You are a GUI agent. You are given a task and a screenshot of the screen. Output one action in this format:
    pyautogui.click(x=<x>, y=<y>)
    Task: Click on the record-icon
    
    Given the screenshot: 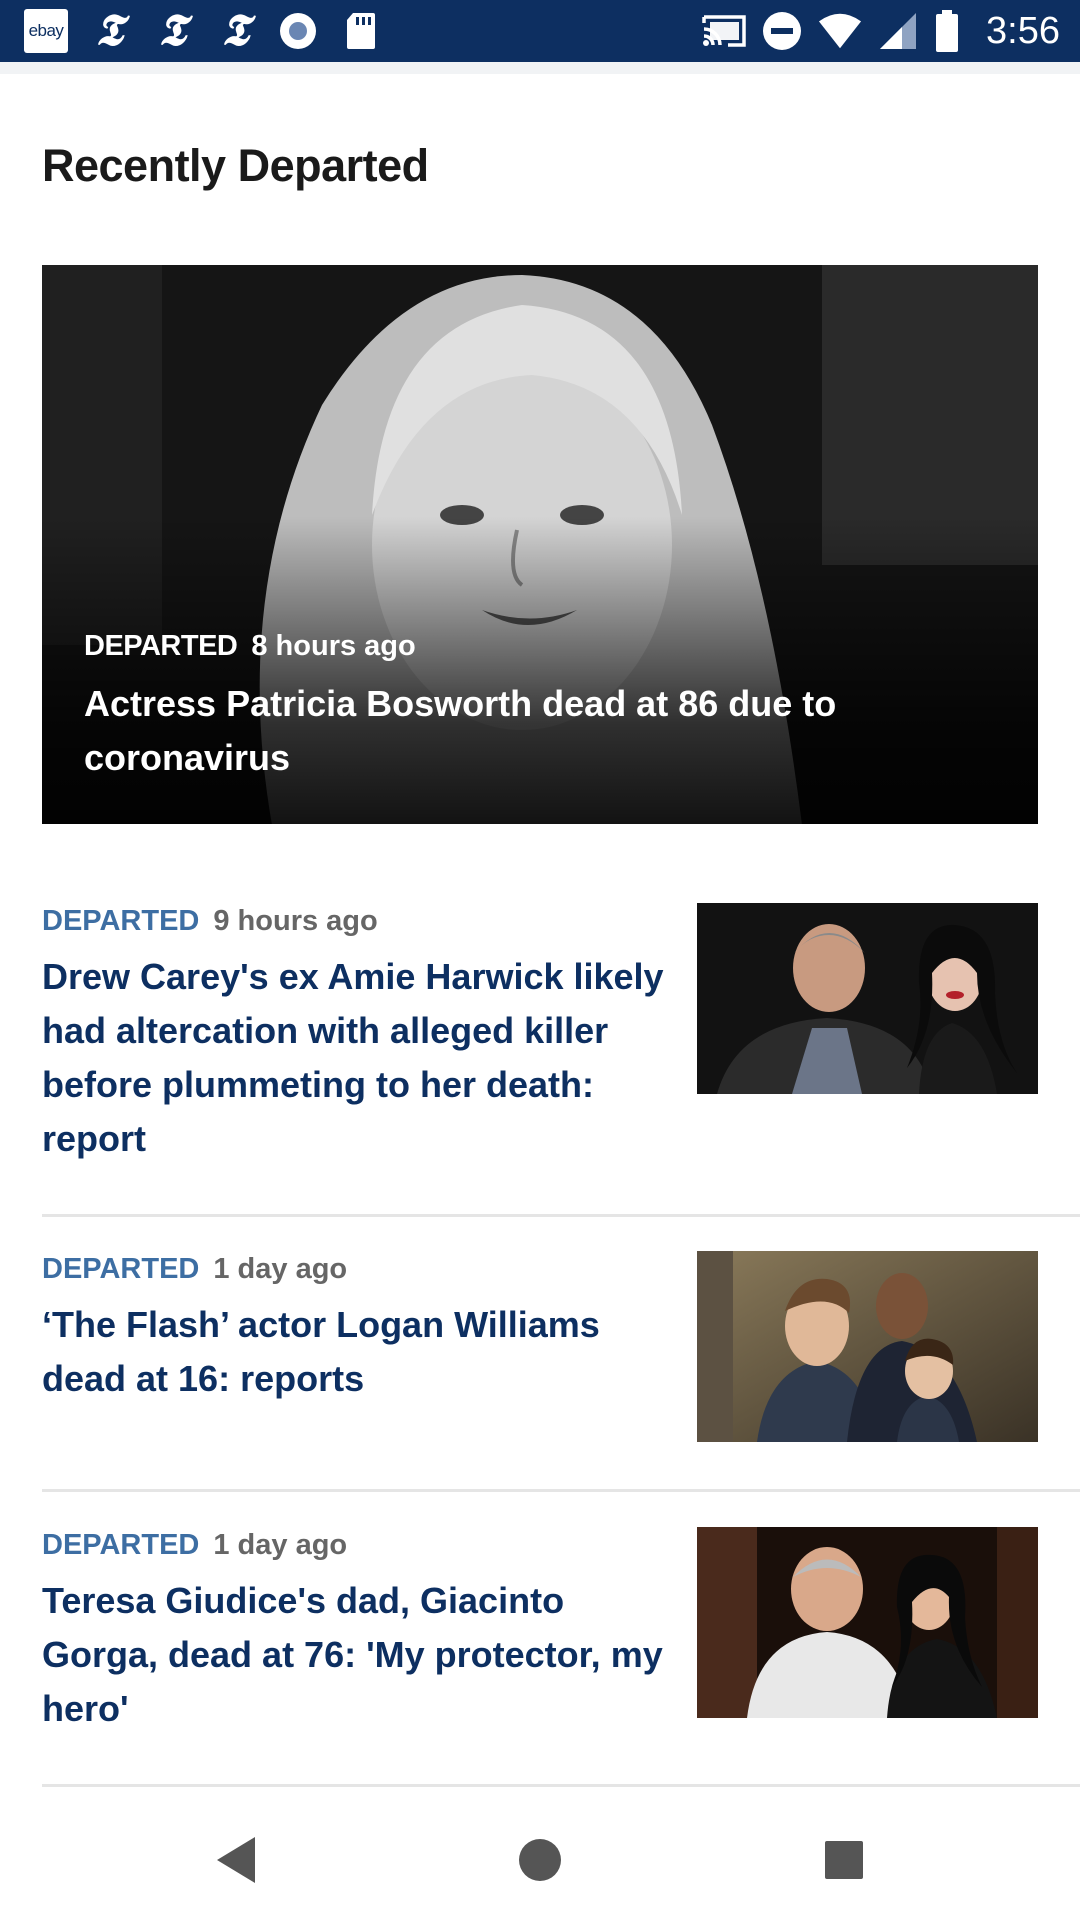 What is the action you would take?
    pyautogui.click(x=298, y=31)
    